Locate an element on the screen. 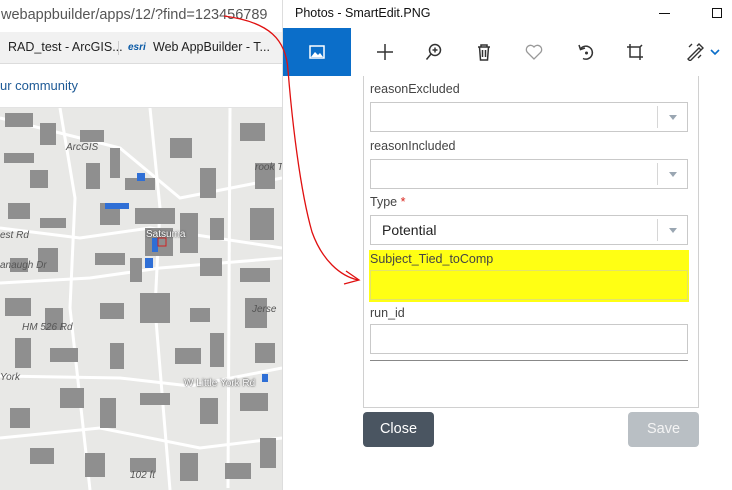 The image size is (732, 490). map-label-satsuma: Satsuma is located at coordinates (166, 234).